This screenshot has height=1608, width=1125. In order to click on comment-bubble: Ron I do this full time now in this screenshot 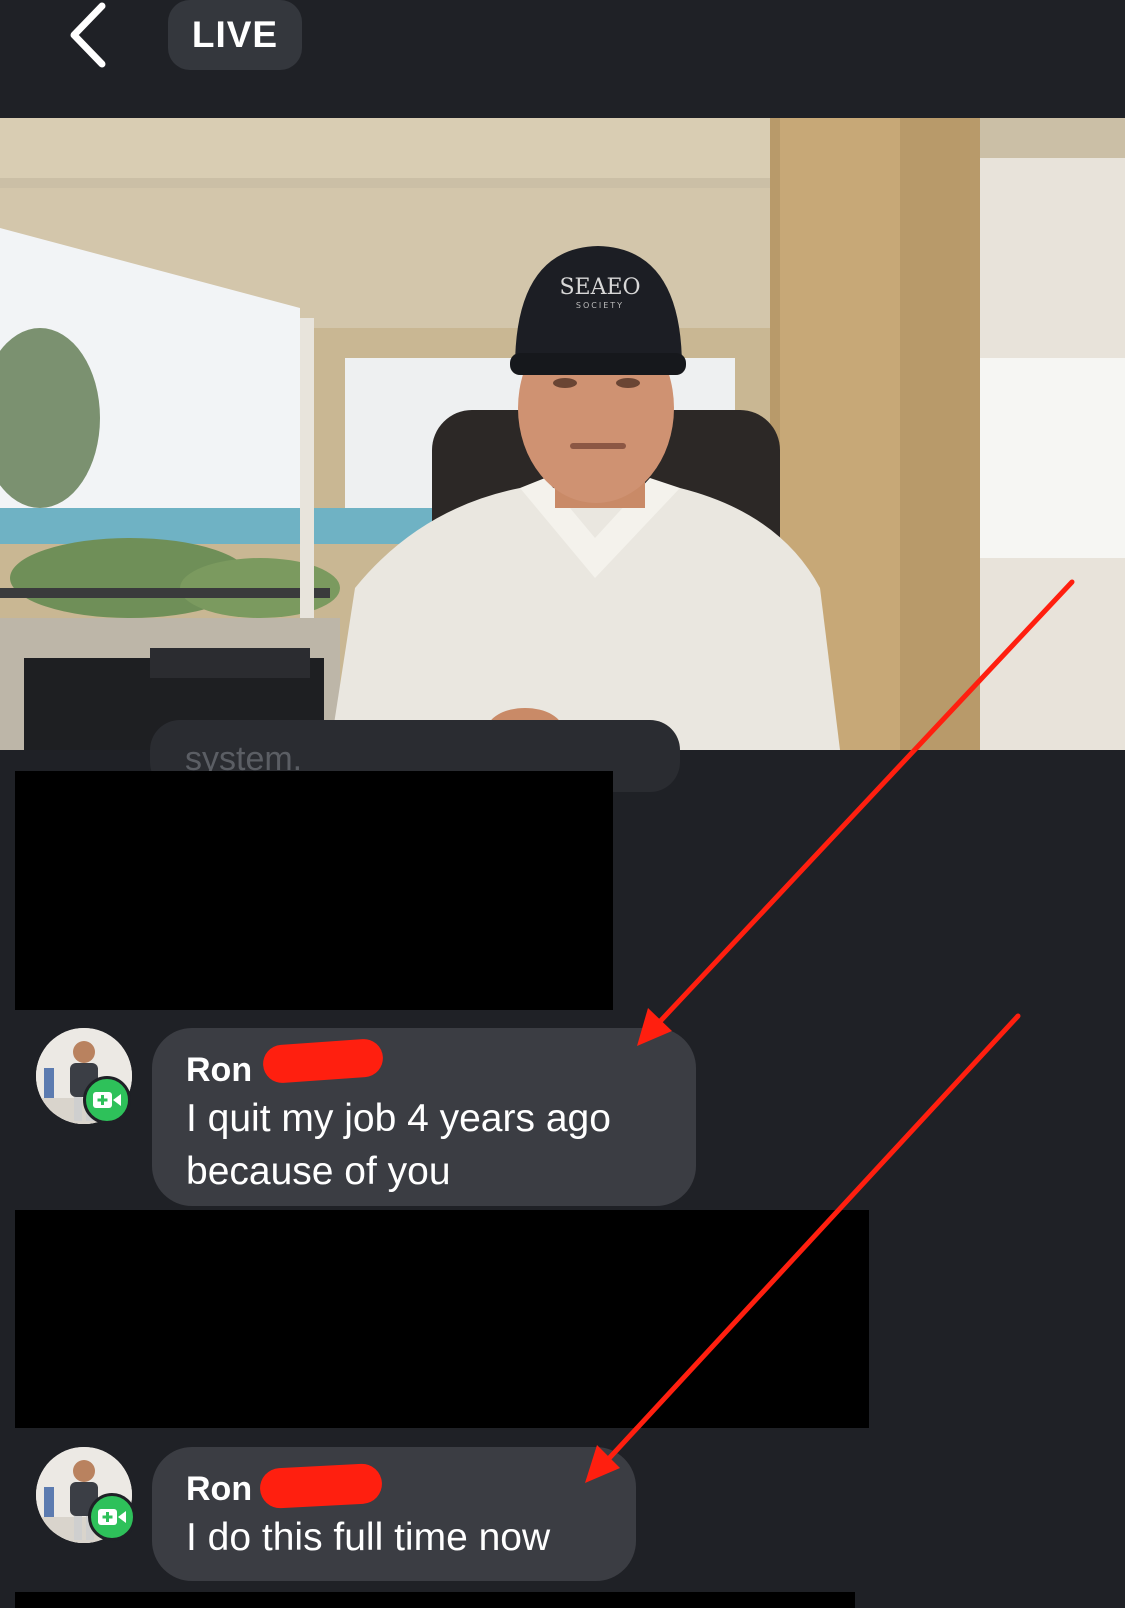, I will do `click(394, 1514)`.